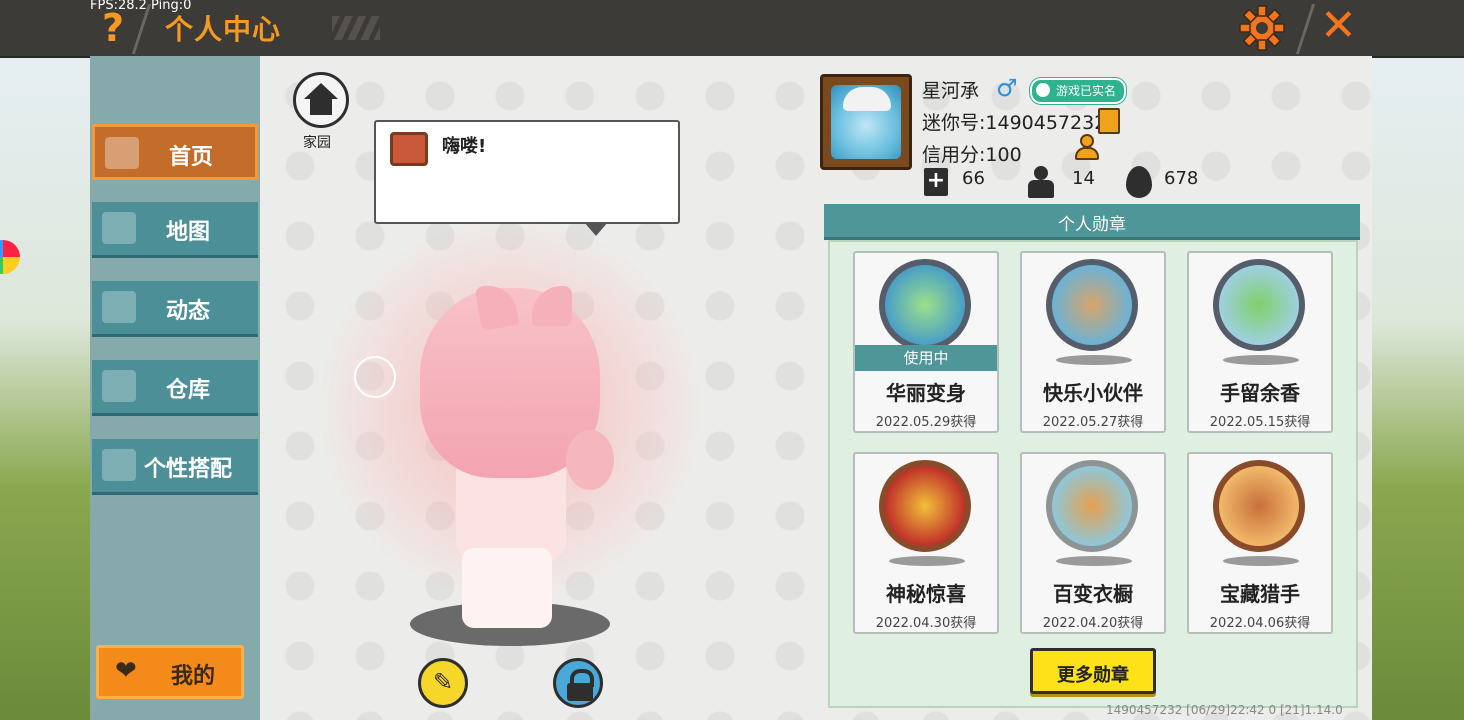  What do you see at coordinates (1305, 29) in the screenshot?
I see `divider` at bounding box center [1305, 29].